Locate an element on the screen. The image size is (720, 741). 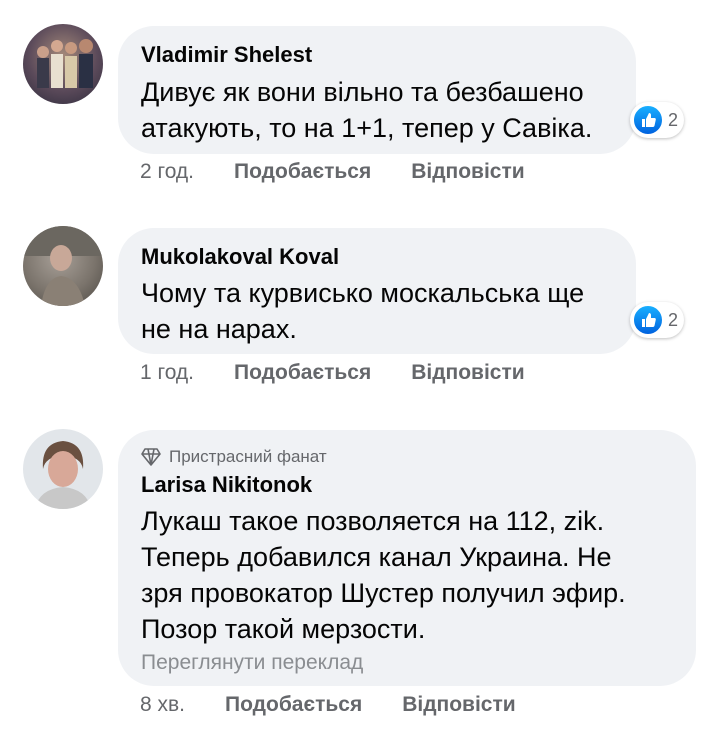
top-fan-badge: Пристрасний фанат is located at coordinates (234, 457).